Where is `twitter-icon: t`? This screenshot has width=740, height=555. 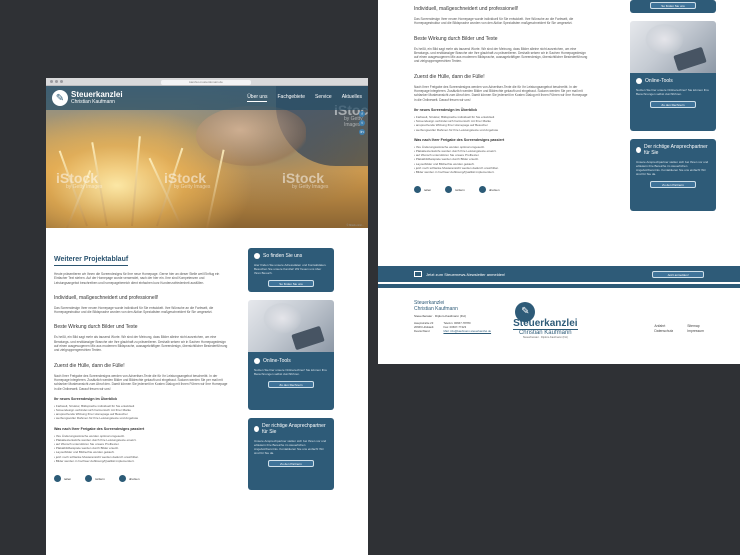 twitter-icon: t is located at coordinates (362, 123).